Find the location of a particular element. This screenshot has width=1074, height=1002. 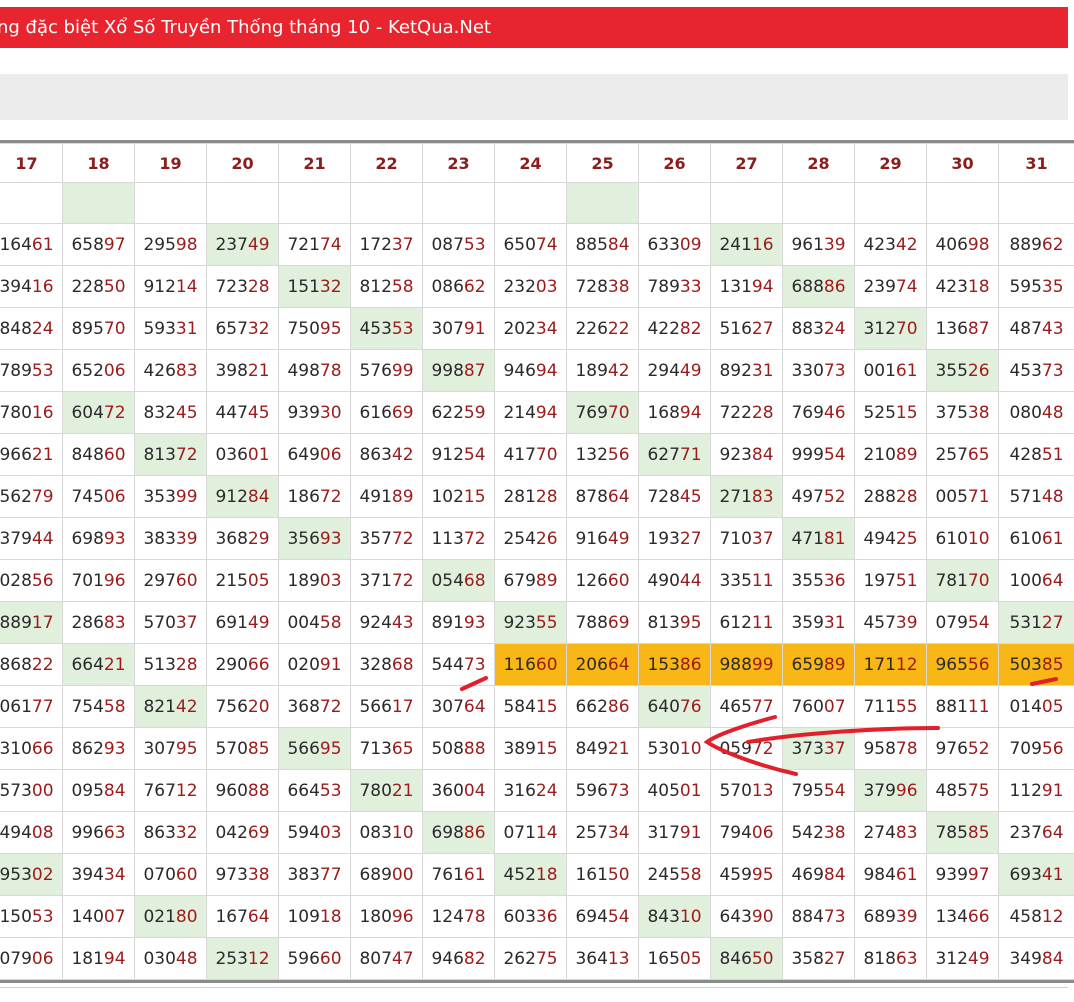

number-prefix: 999 is located at coordinates (807, 454).